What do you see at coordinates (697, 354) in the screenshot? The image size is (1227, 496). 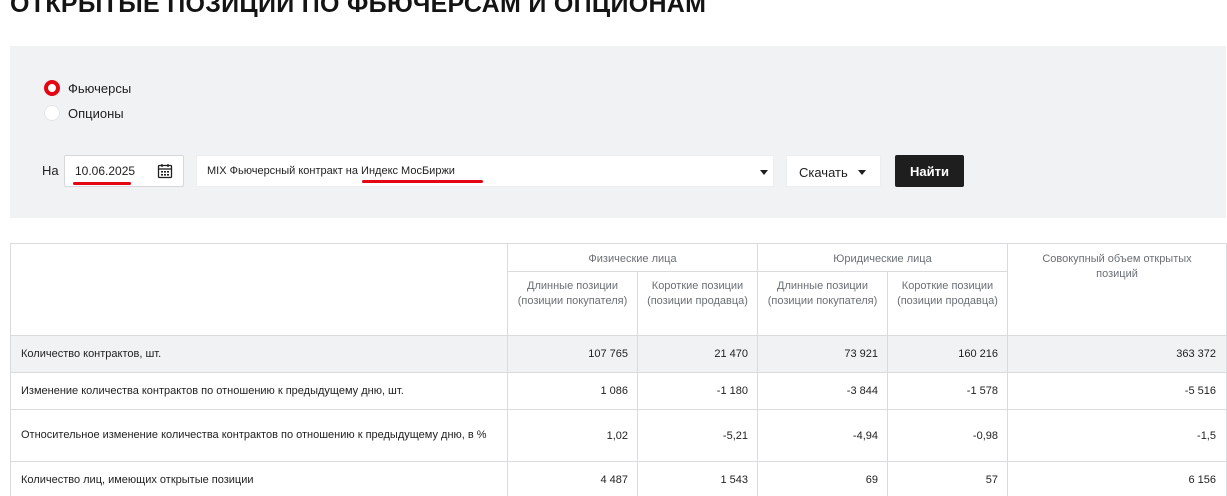 I see `cell-individuals-short: 21 470` at bounding box center [697, 354].